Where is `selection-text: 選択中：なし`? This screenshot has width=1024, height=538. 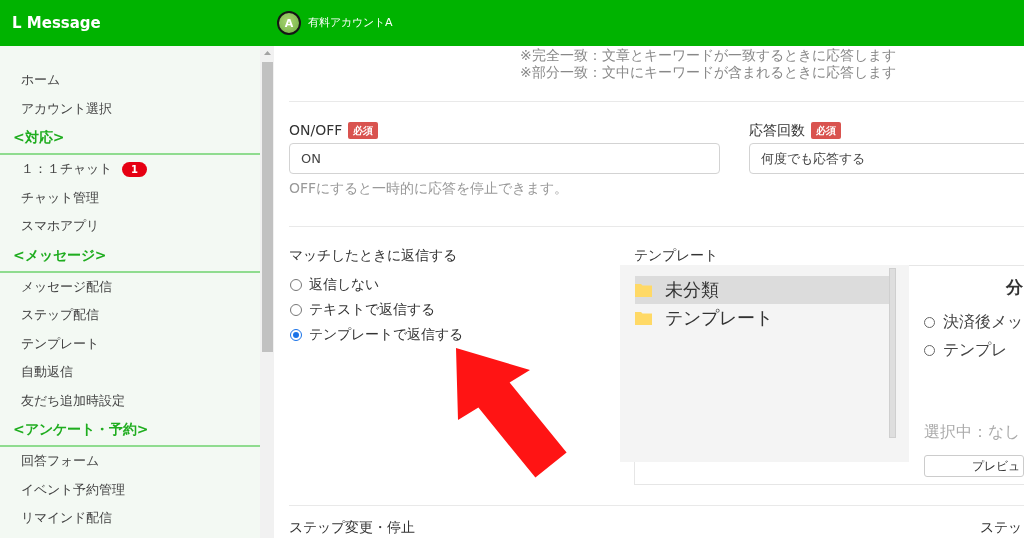 selection-text: 選択中：なし is located at coordinates (972, 432).